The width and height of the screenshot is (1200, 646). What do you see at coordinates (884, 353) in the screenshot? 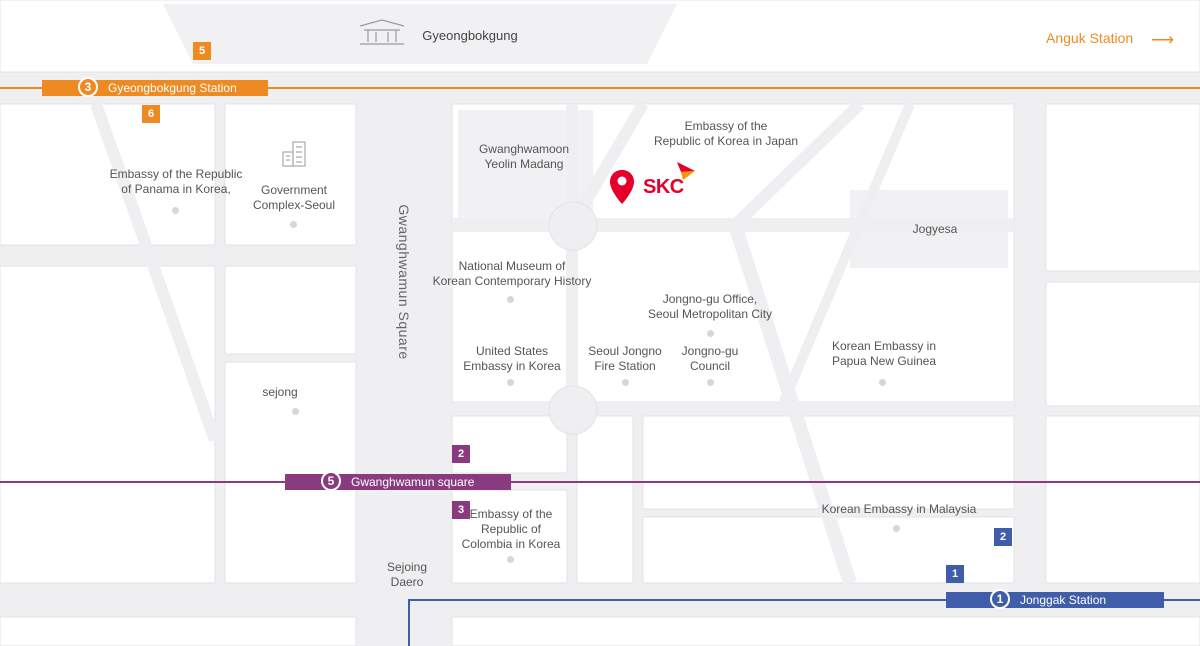
I see `place-png-embassy: Korean Embassy in Papua New Guinea` at bounding box center [884, 353].